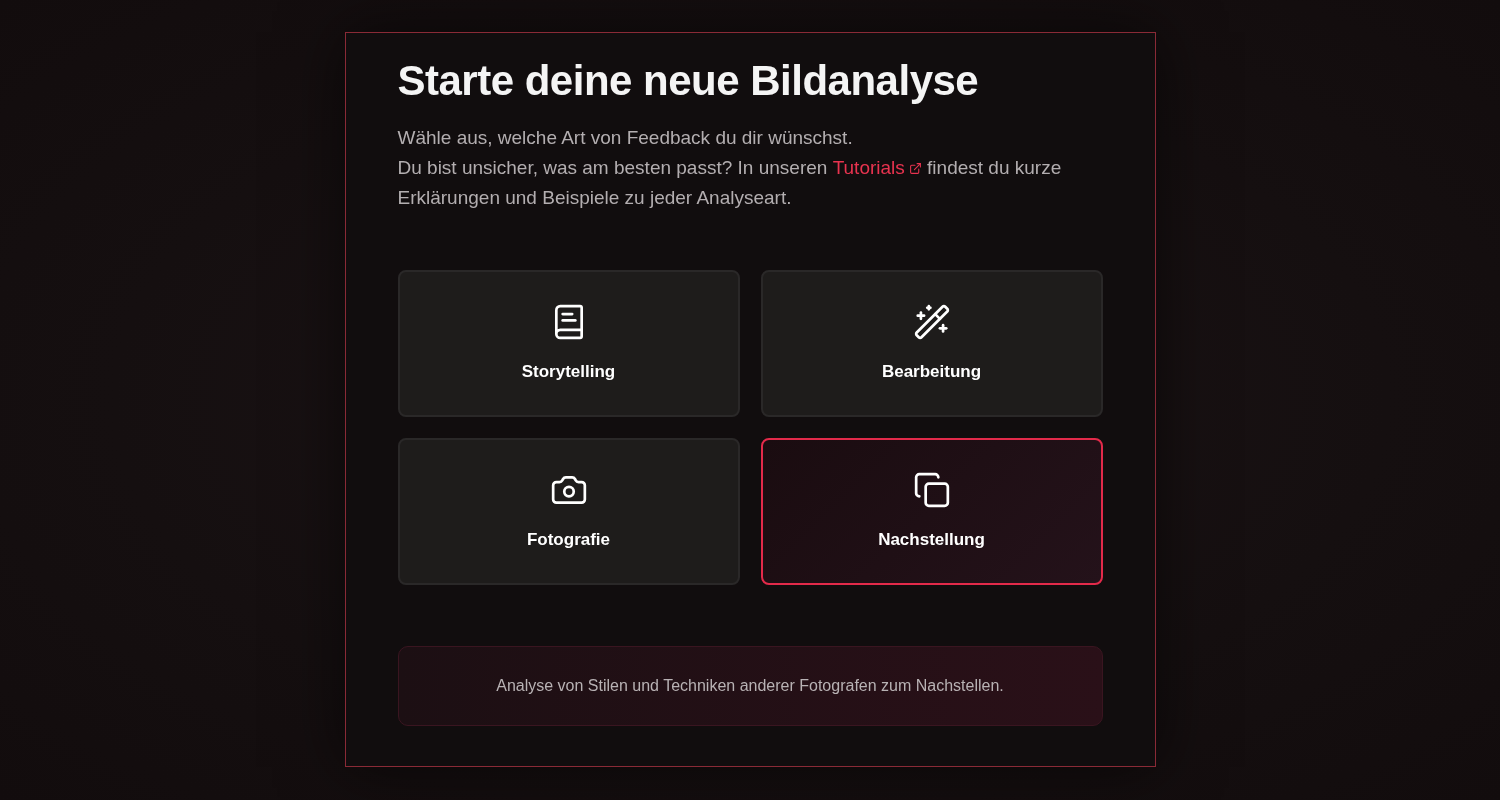  I want to click on analysis-option-card: Nachstellung, so click(931, 511).